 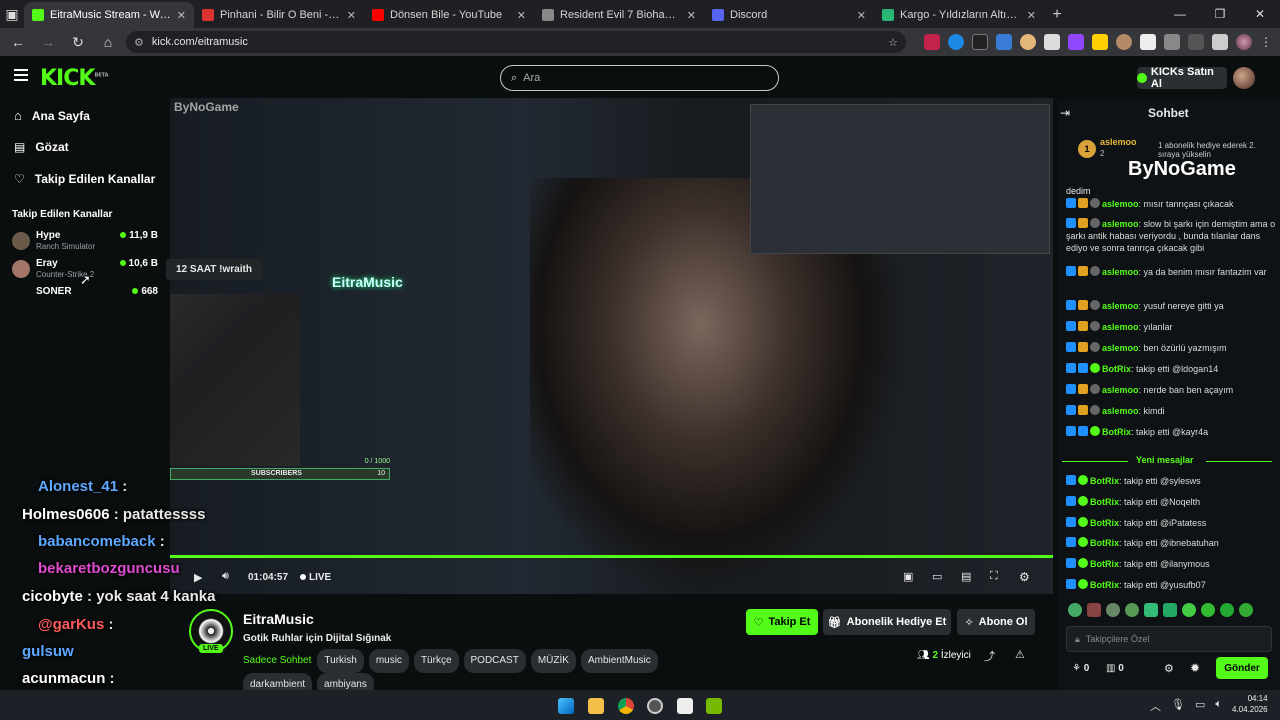 What do you see at coordinates (340, 661) in the screenshot?
I see `stream-tag: Turkish` at bounding box center [340, 661].